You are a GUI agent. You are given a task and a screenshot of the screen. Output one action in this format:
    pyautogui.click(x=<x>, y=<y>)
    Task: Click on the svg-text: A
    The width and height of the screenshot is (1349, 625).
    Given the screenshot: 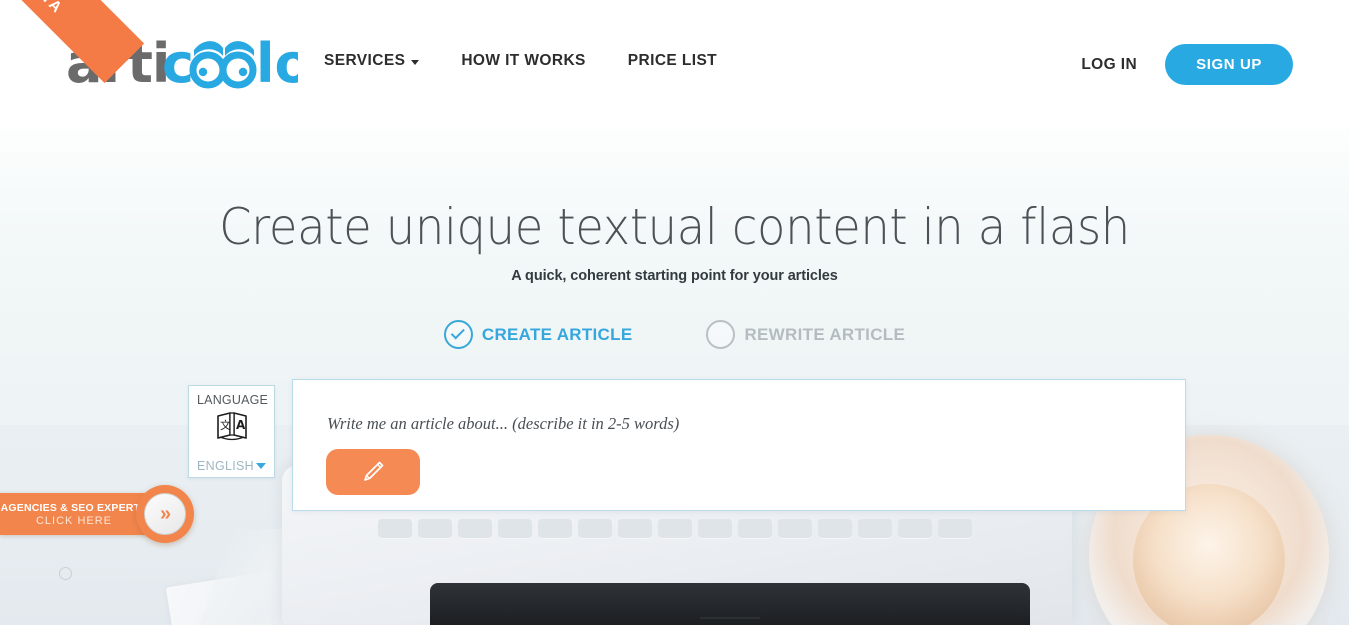 What is the action you would take?
    pyautogui.click(x=241, y=425)
    